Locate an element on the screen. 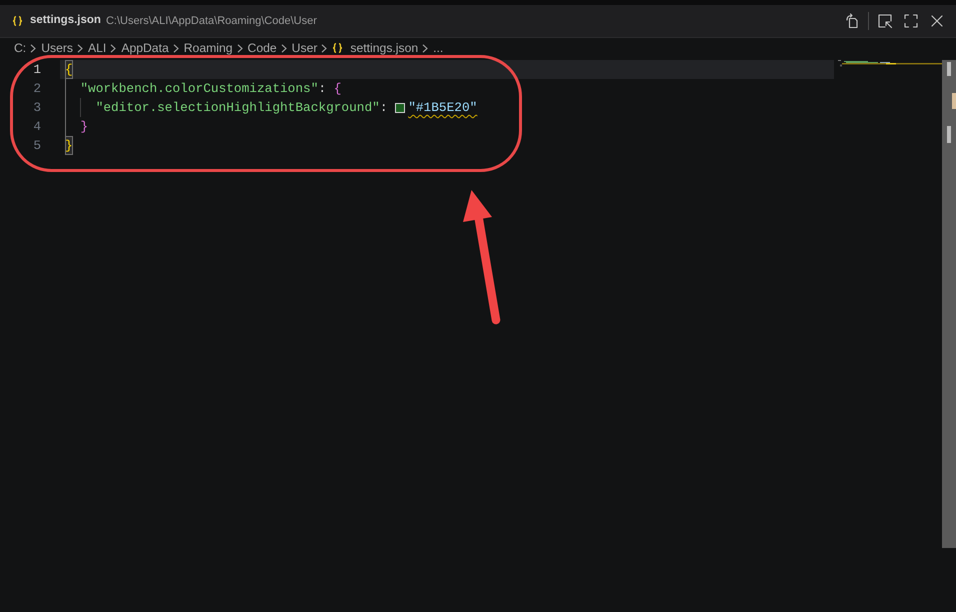 Image resolution: width=956 pixels, height=612 pixels. breadcrumb-item: C: is located at coordinates (20, 48).